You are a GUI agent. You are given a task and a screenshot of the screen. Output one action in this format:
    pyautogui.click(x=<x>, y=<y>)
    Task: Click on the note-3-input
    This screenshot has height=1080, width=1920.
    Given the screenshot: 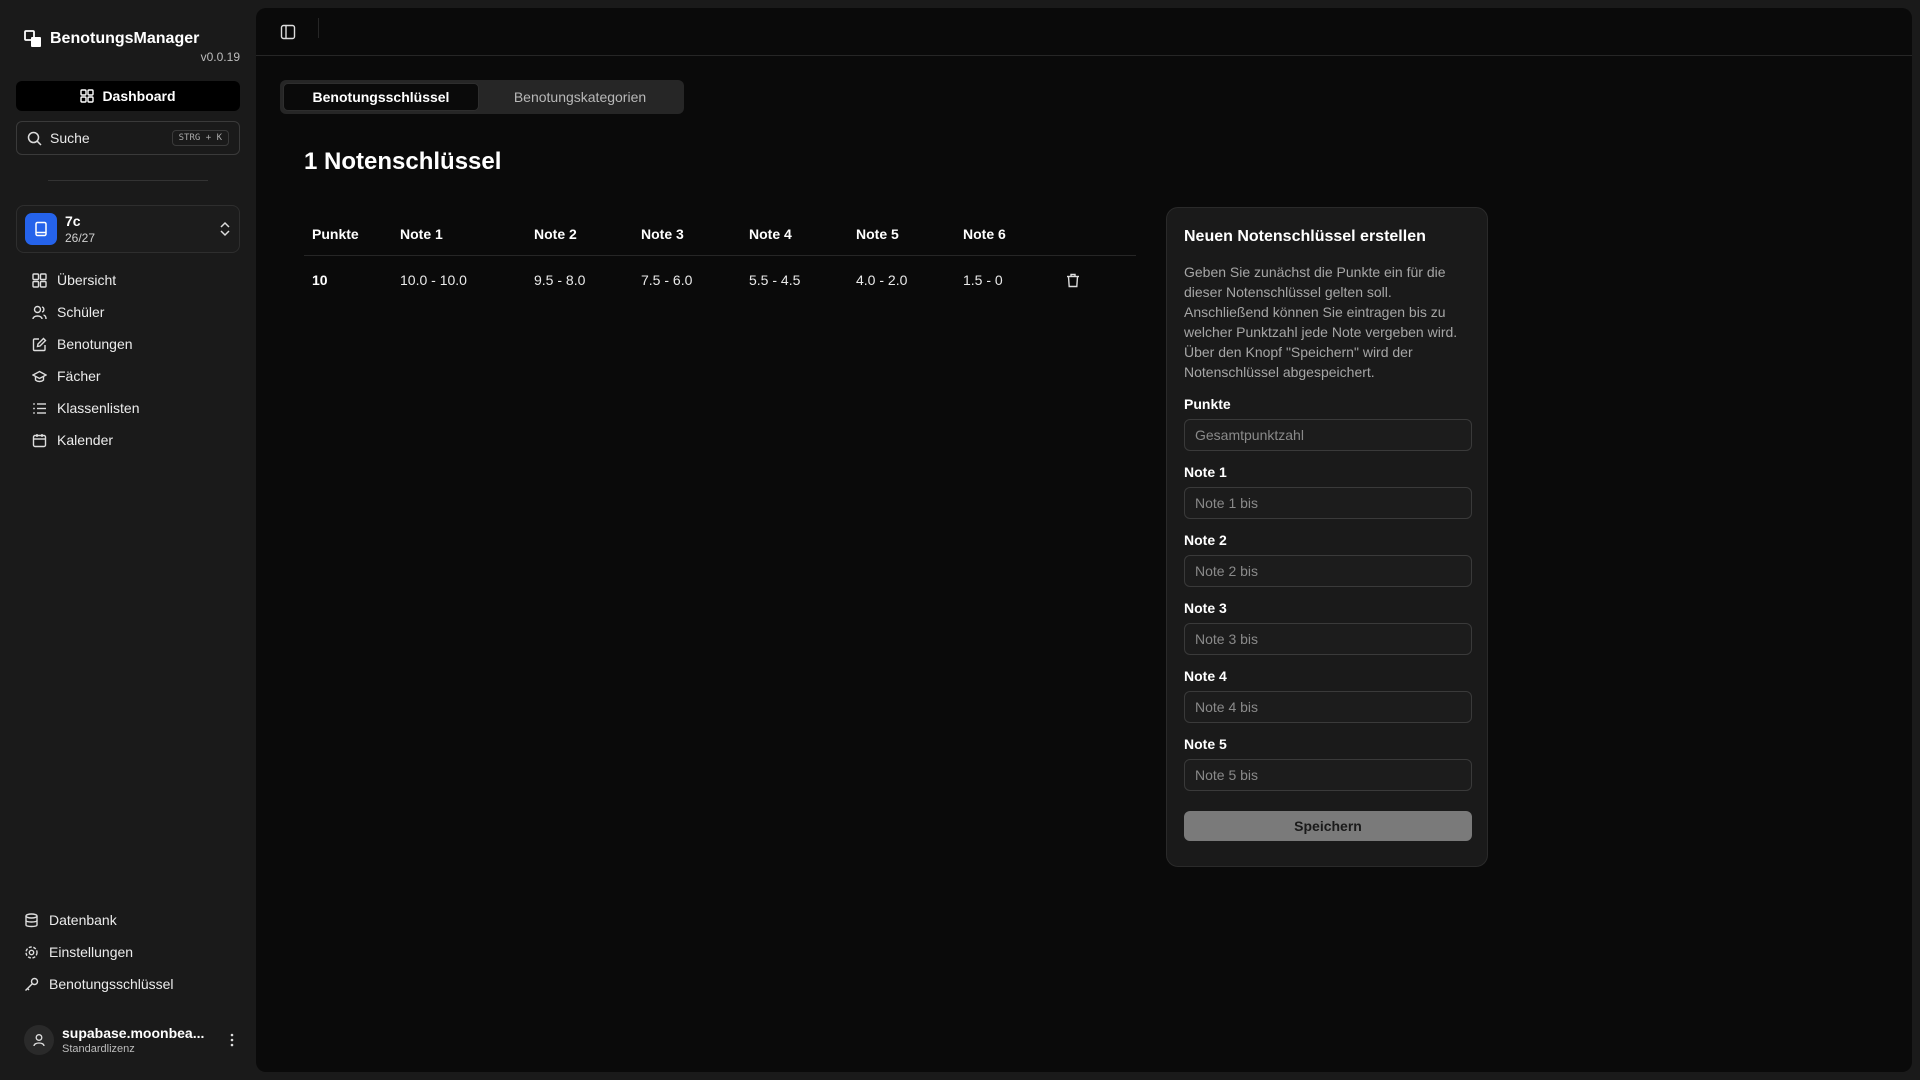 What is the action you would take?
    pyautogui.click(x=1328, y=639)
    